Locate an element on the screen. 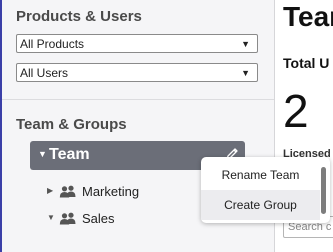 The image size is (333, 252). menu-item-rename-team: Rename Team is located at coordinates (260, 175).